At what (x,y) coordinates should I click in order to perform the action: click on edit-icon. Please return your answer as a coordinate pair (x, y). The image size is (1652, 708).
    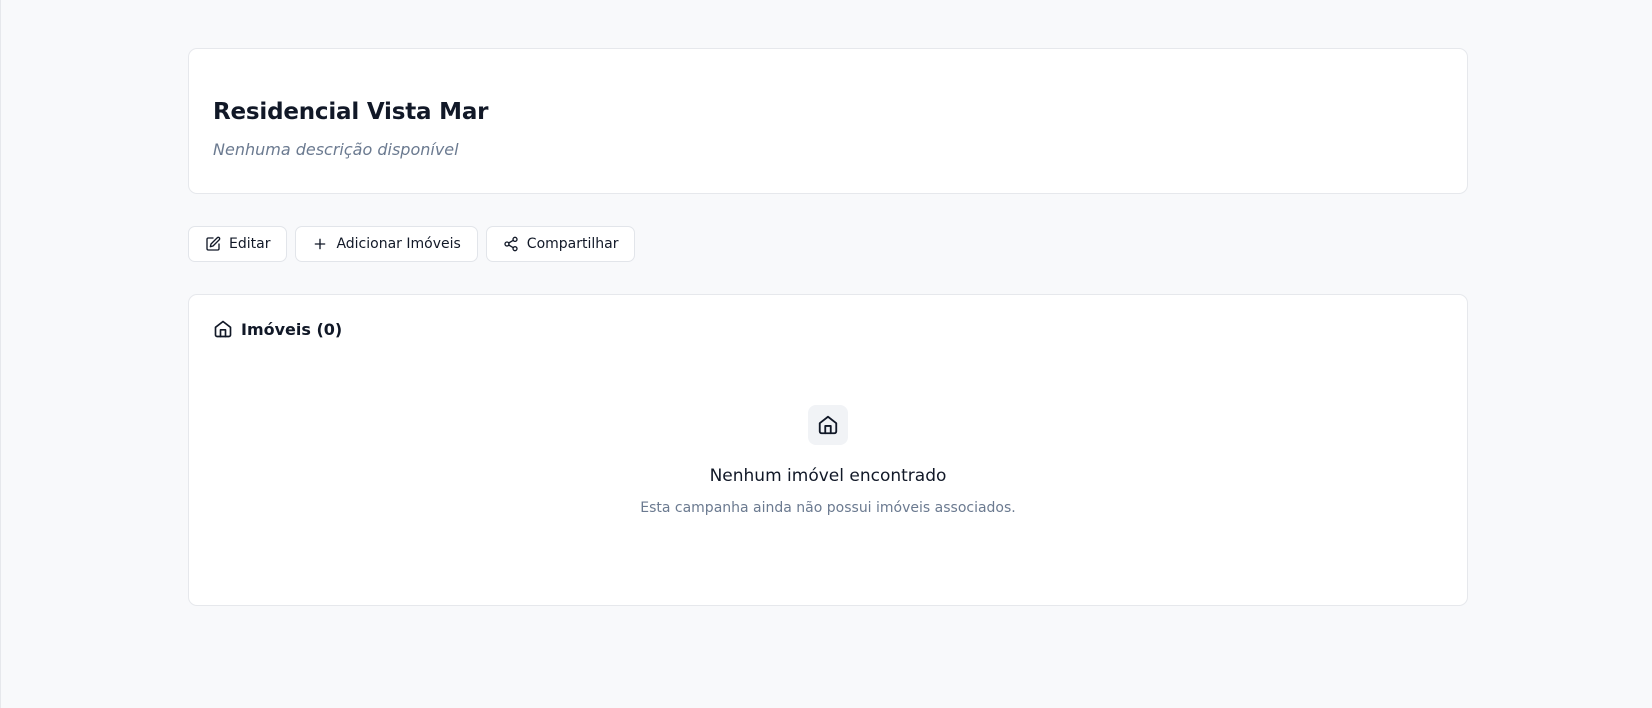
    Looking at the image, I should click on (213, 244).